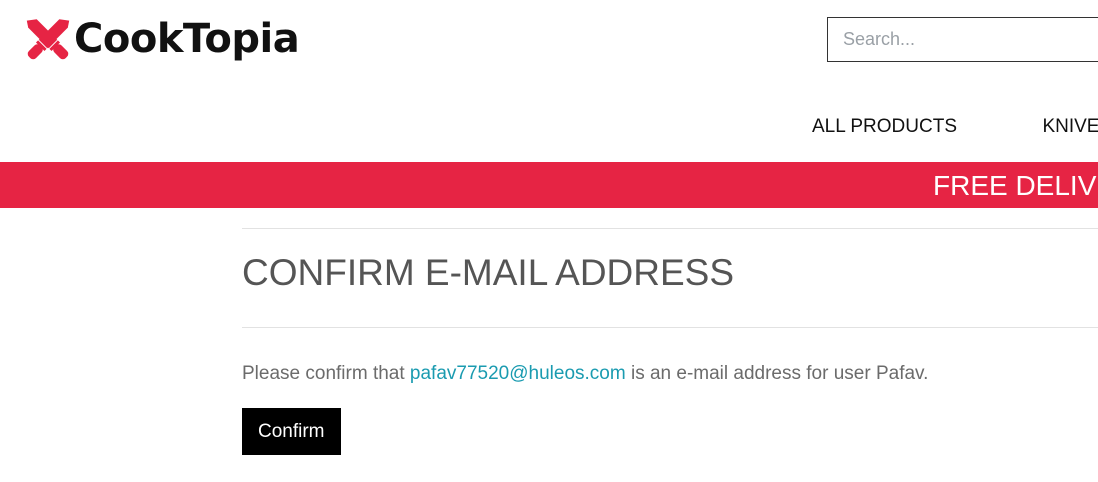 This screenshot has width=1098, height=482. What do you see at coordinates (1015, 185) in the screenshot?
I see `promo-text: FREE DELIV` at bounding box center [1015, 185].